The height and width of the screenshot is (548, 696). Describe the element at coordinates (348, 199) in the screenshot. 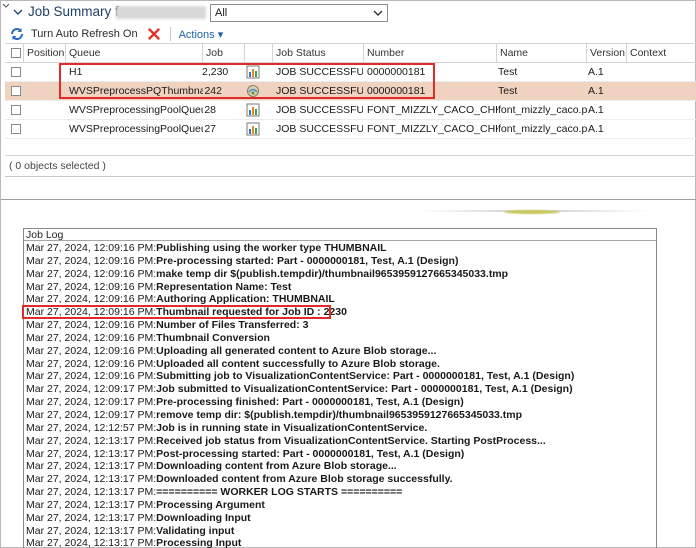

I see `panel-splitter` at that location.